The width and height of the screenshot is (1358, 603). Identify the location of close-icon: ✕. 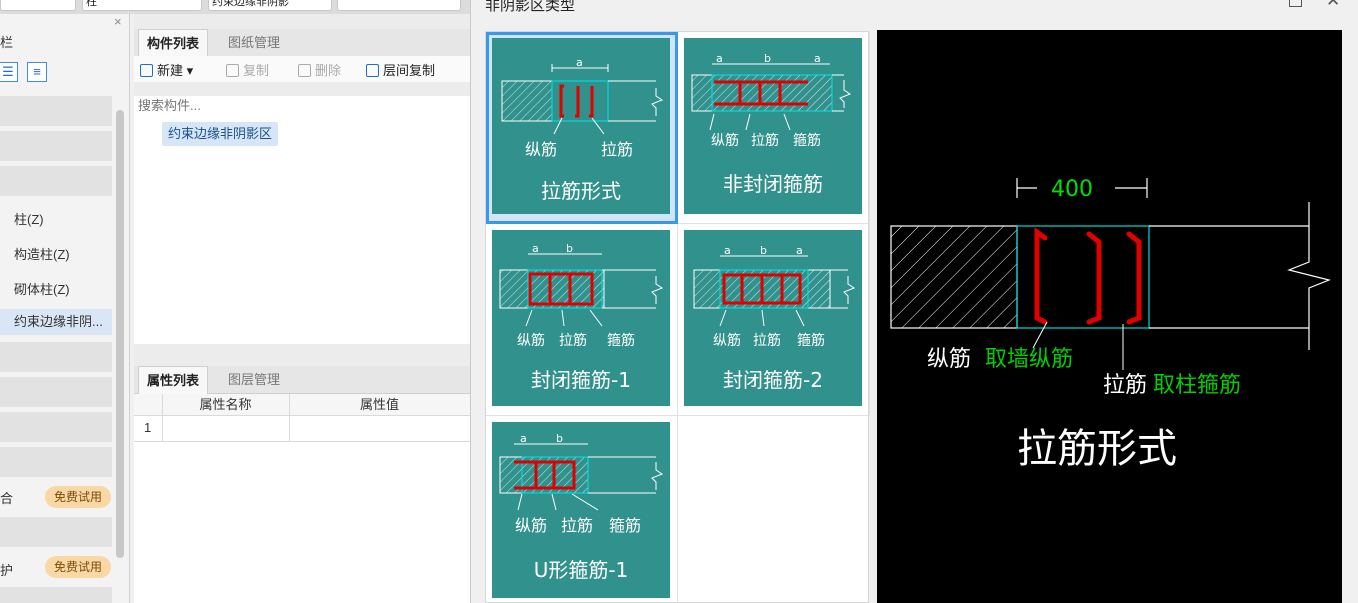
(1333, 5).